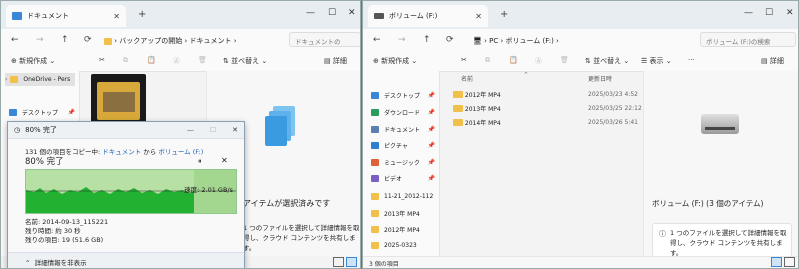 Image resolution: width=799 pixels, height=269 pixels. I want to click on desktop-icon, so click(13, 112).